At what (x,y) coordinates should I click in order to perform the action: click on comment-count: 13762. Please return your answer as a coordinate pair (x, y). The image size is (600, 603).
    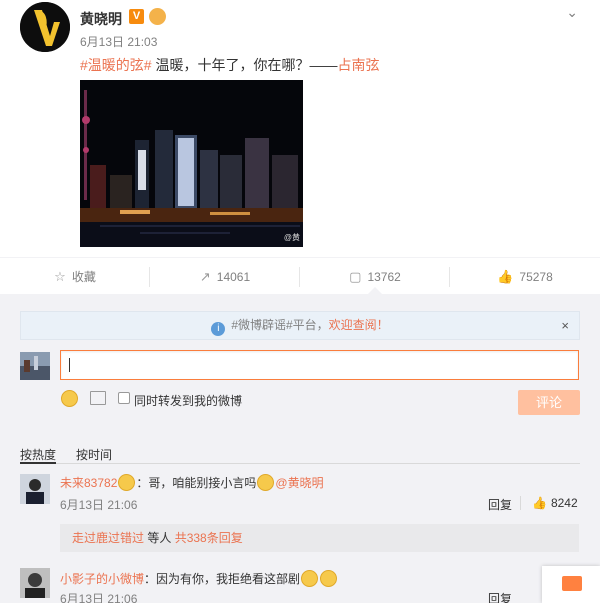
    Looking at the image, I should click on (384, 277).